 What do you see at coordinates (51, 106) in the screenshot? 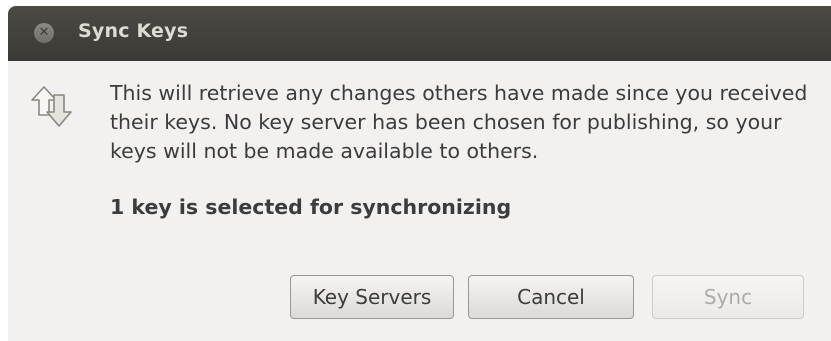
I see `sync-arrows-icon` at bounding box center [51, 106].